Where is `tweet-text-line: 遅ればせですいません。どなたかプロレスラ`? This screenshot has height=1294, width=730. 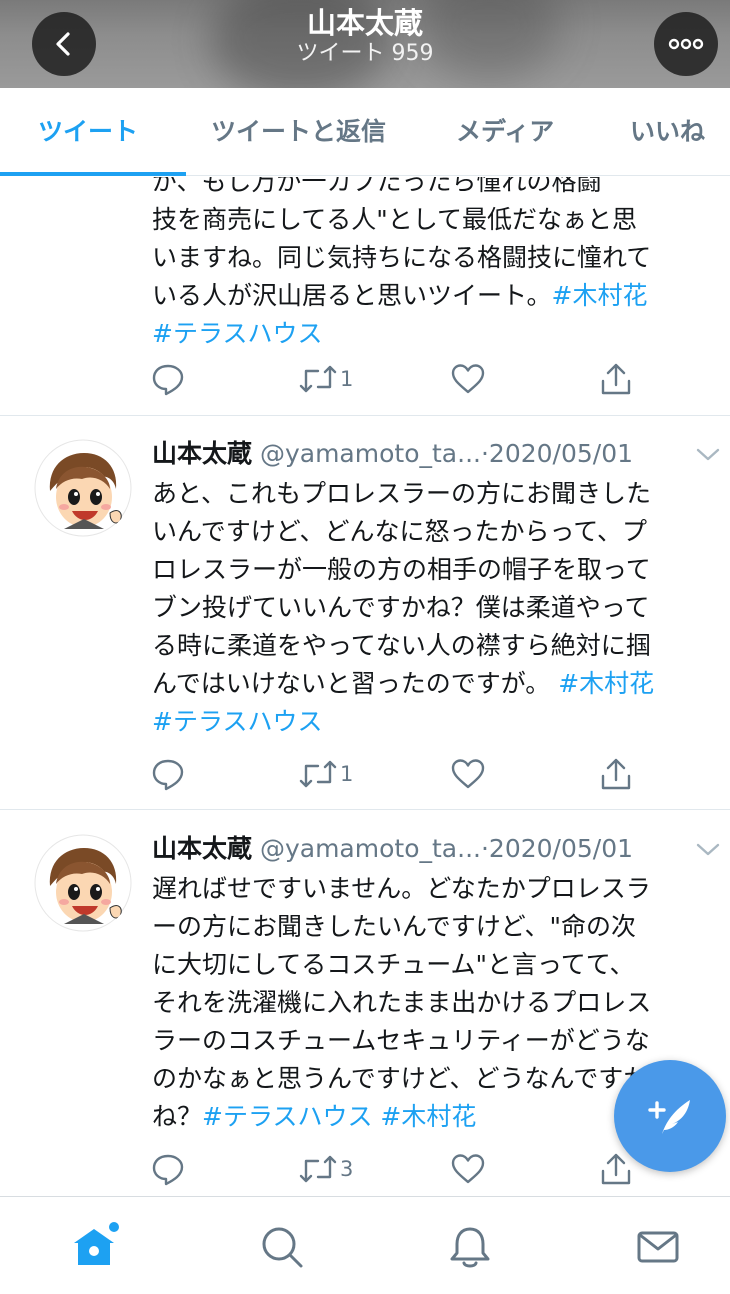
tweet-text-line: 遅ればせですいません。どなたかプロレスラ is located at coordinates (435, 889).